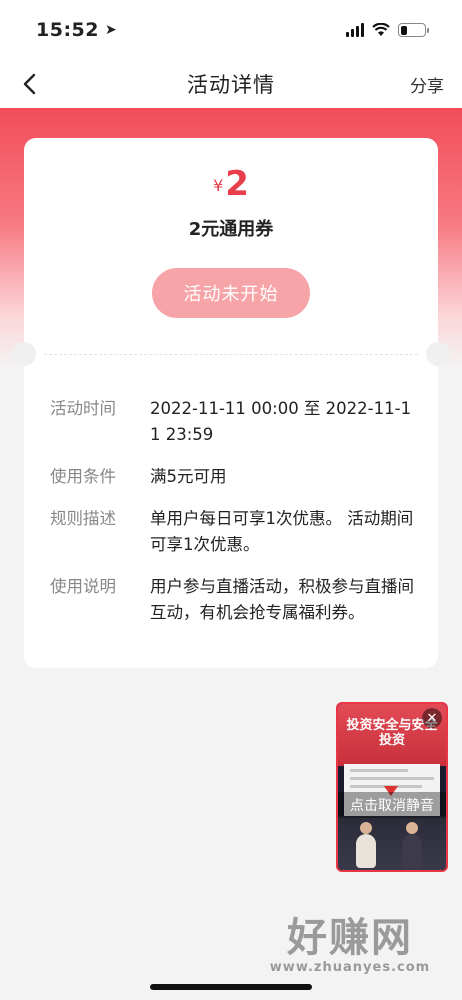 This screenshot has width=462, height=1000. I want to click on location-arrow-icon: ➤, so click(110, 30).